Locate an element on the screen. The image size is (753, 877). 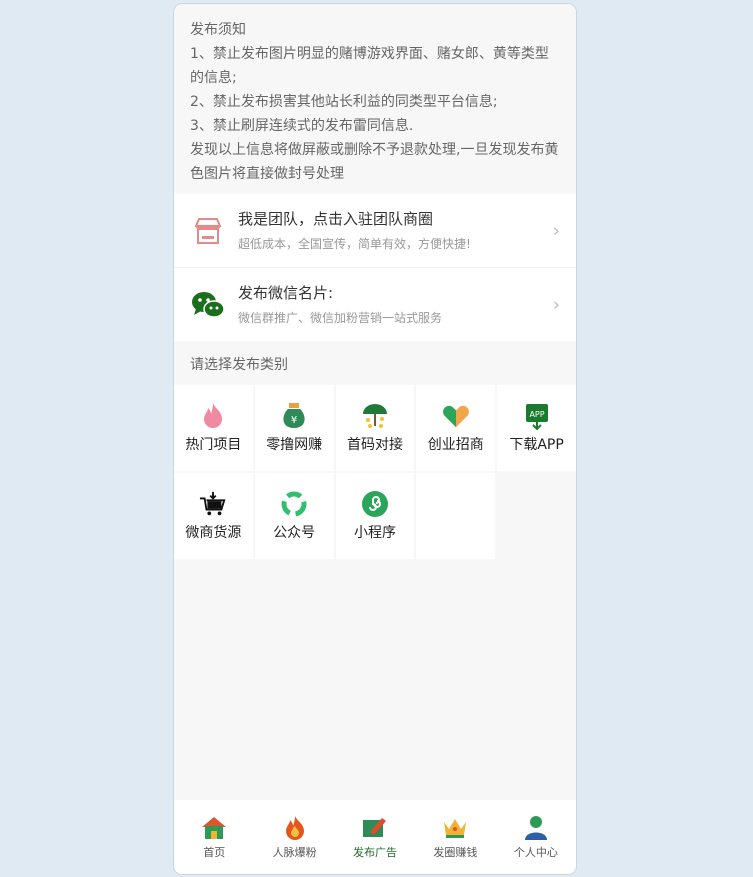
category-startup: 创业招商 is located at coordinates (456, 428).